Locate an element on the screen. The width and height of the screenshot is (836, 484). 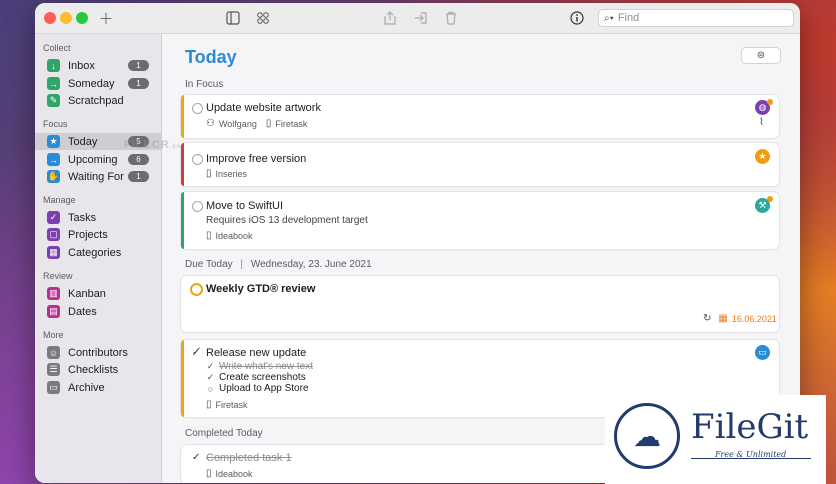
kanban-icon: ▥ is located at coordinates (53, 293).